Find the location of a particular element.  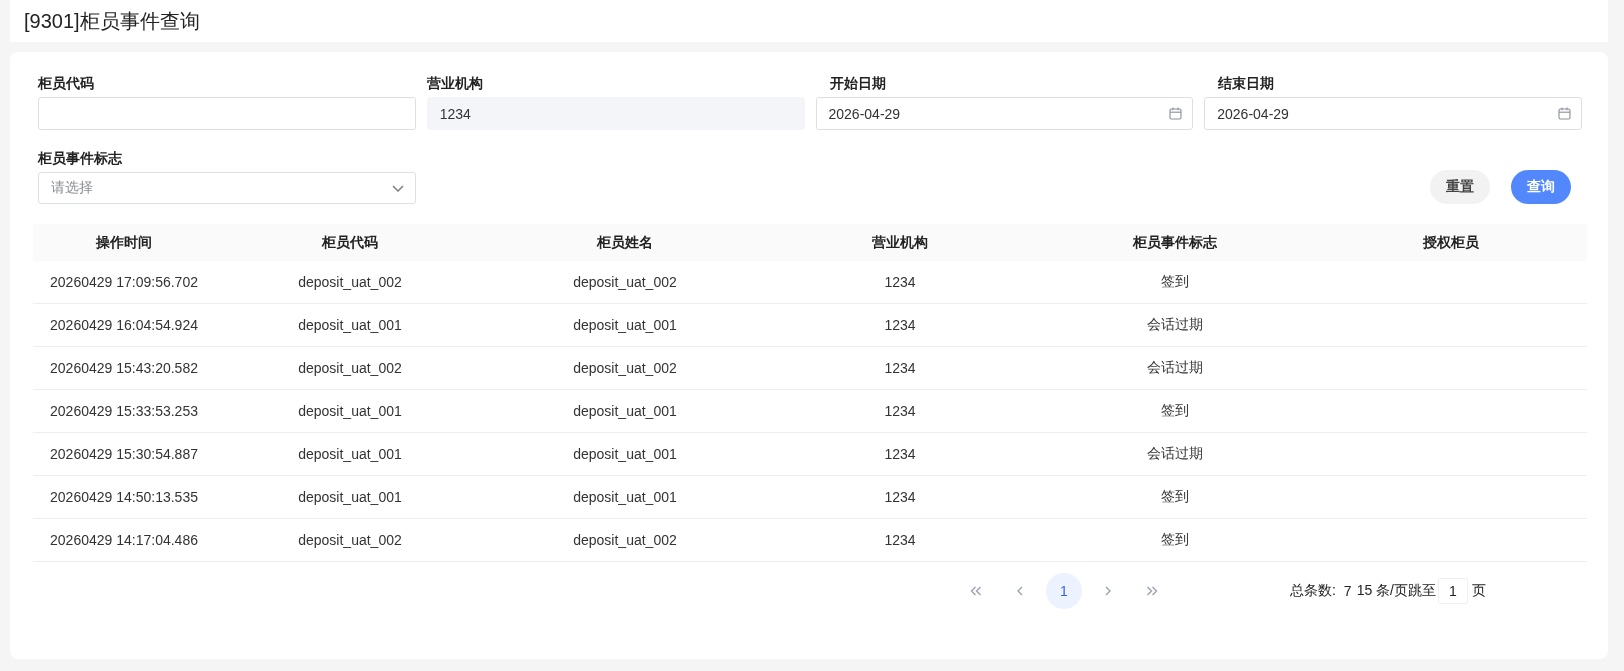

chevron-down-icon is located at coordinates (397, 188).